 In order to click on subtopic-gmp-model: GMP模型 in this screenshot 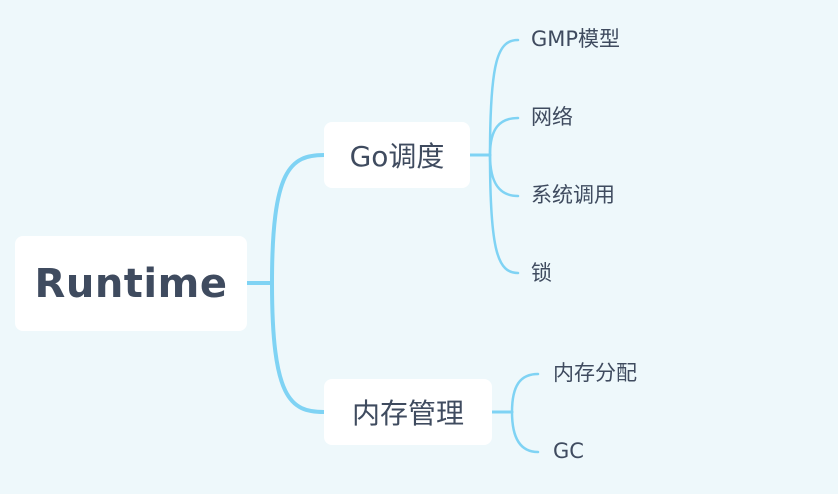, I will do `click(575, 39)`.